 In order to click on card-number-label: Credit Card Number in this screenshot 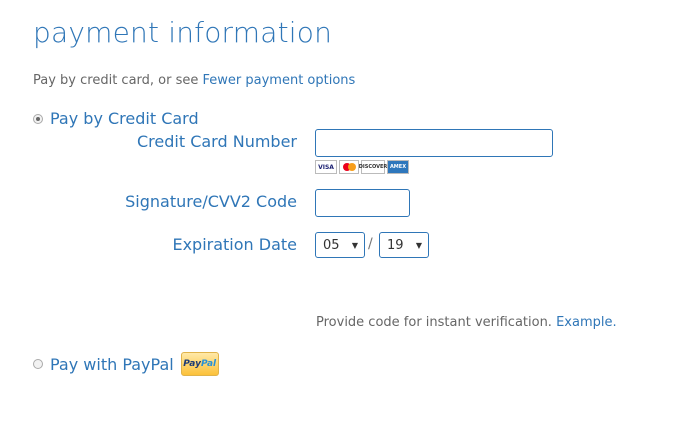, I will do `click(217, 141)`.